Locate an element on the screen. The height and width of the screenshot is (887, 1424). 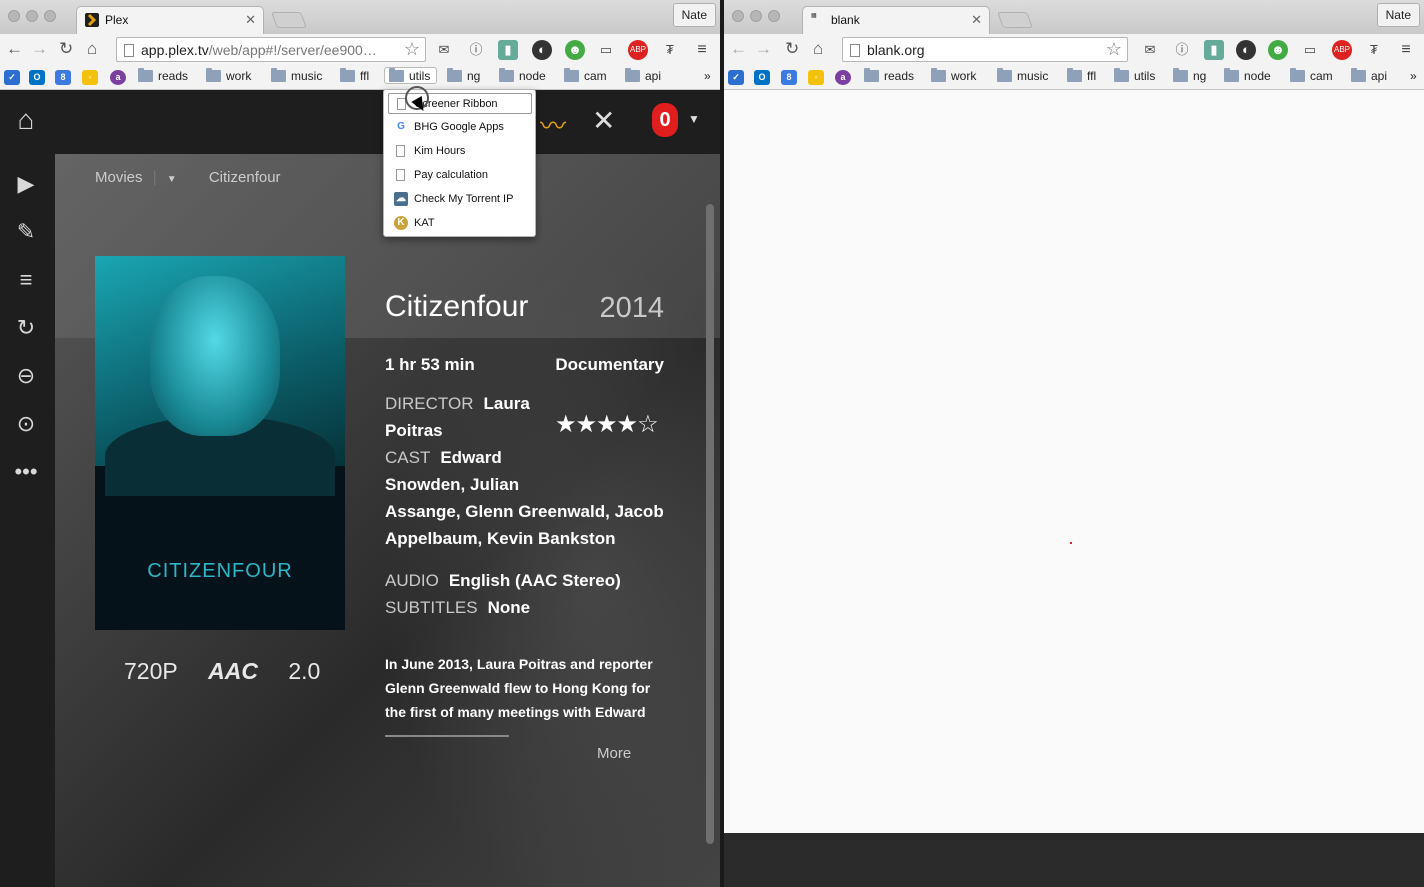
tab-plex: Plex ✕ is located at coordinates (170, 20).